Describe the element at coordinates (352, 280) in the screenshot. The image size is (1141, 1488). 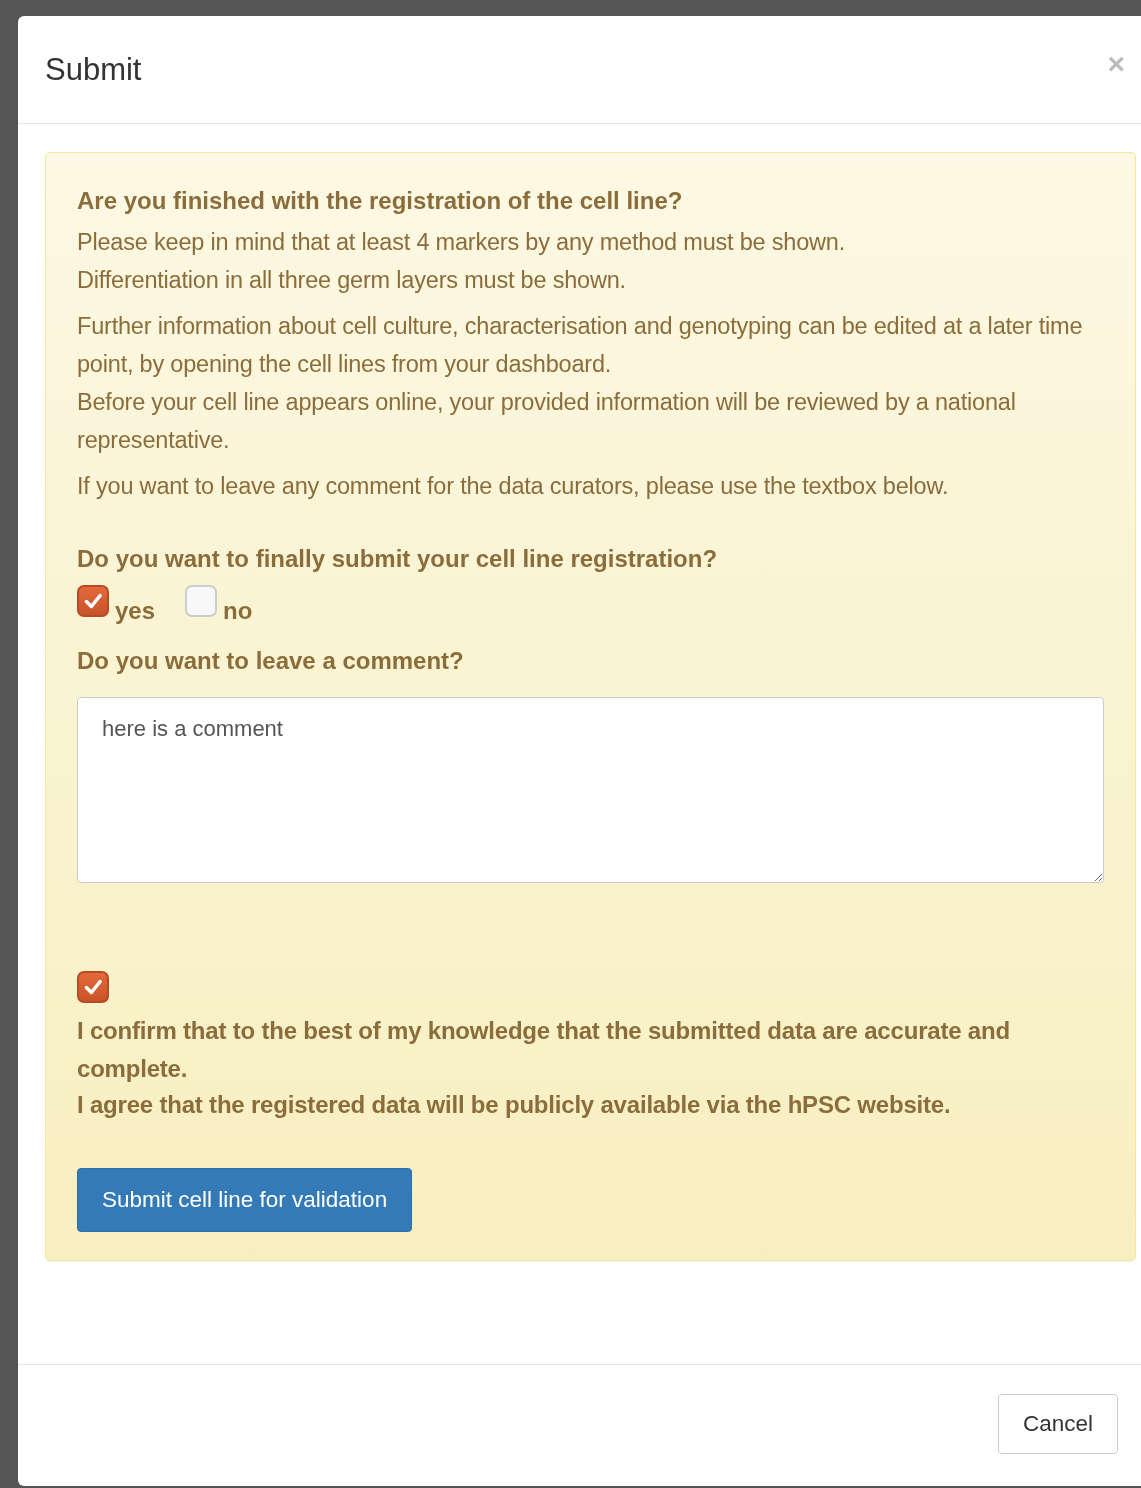
I see `info-text: Differentiation in all three germ layers must be shown.` at that location.